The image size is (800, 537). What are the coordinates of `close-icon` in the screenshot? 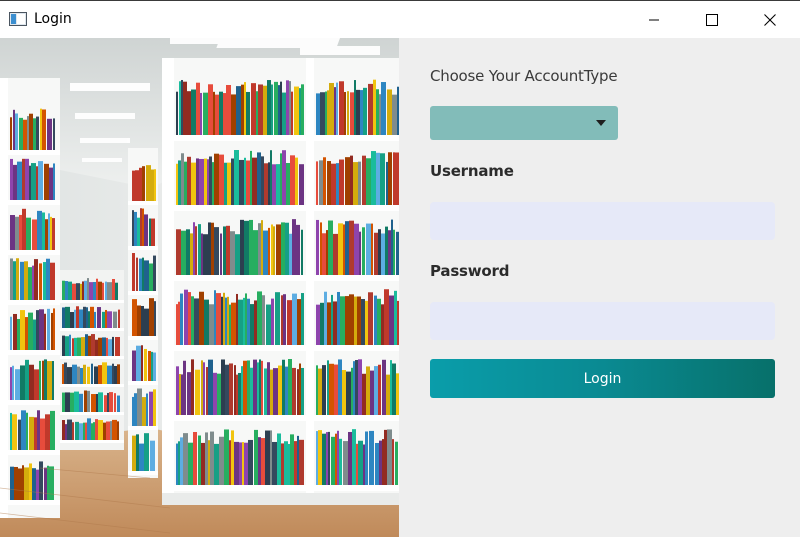 It's located at (770, 20).